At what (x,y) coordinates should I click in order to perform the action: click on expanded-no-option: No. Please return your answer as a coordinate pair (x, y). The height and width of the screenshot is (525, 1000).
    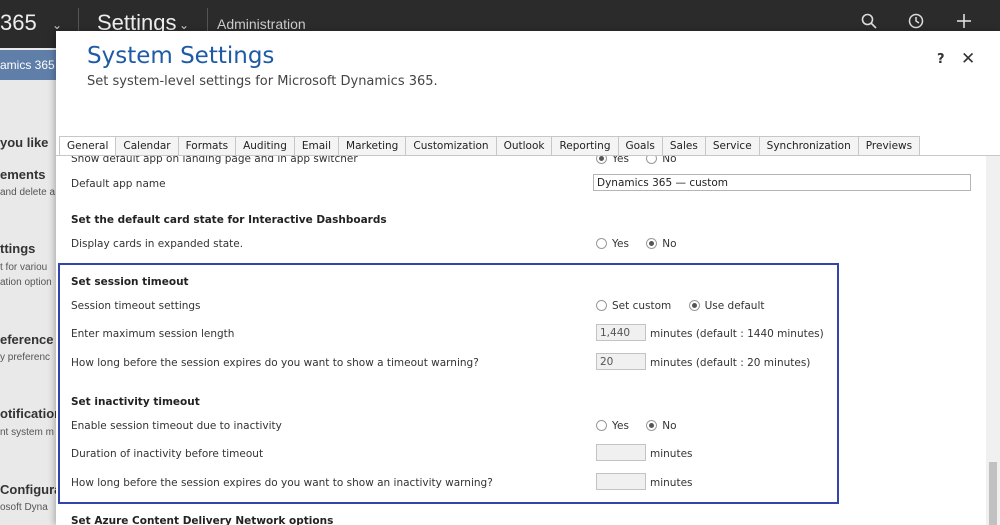
    Looking at the image, I should click on (661, 244).